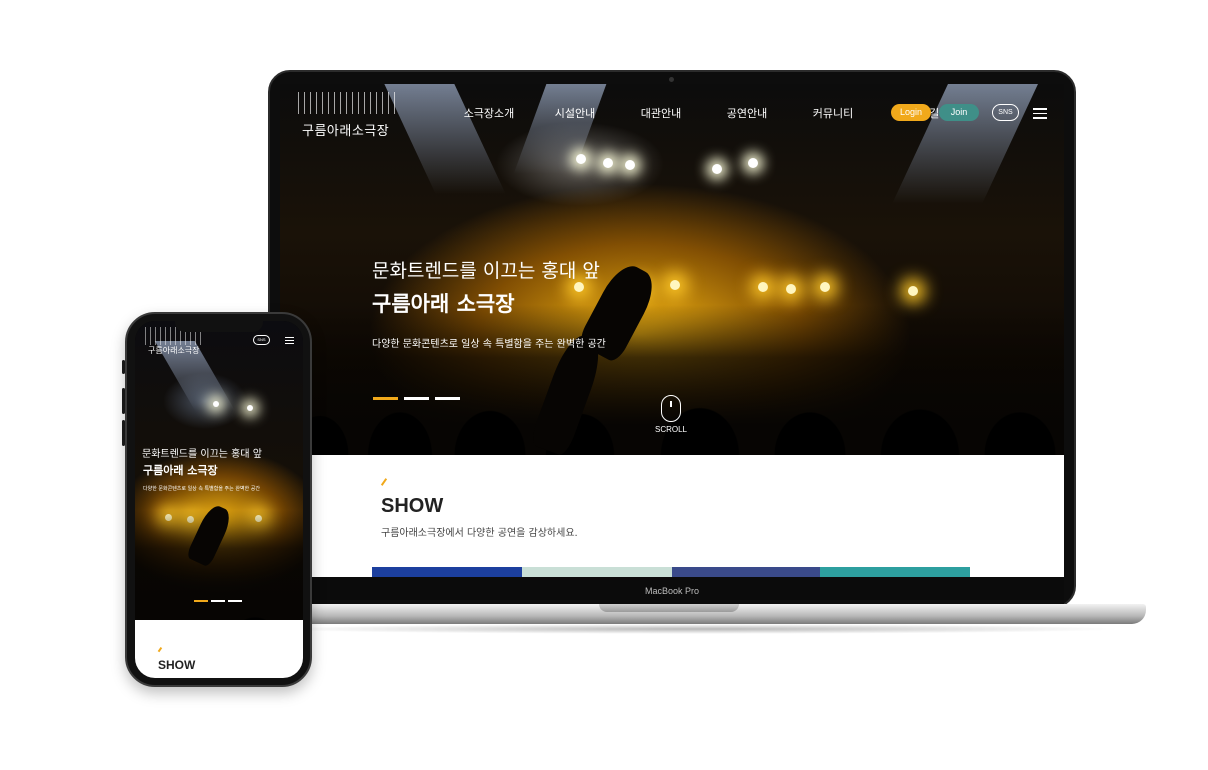 The width and height of the screenshot is (1208, 770). Describe the element at coordinates (661, 113) in the screenshot. I see `nav-item-rental: 대관안내` at that location.